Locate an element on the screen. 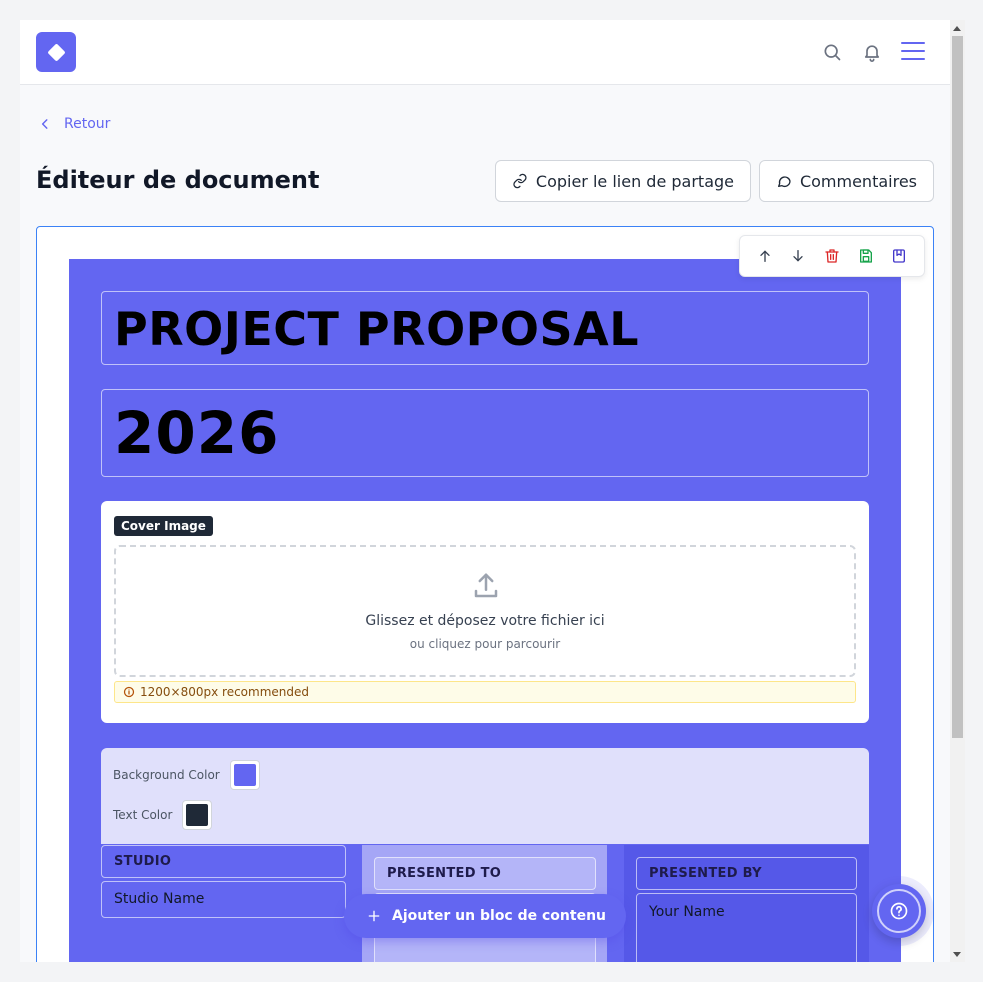  help-icon is located at coordinates (899, 911).